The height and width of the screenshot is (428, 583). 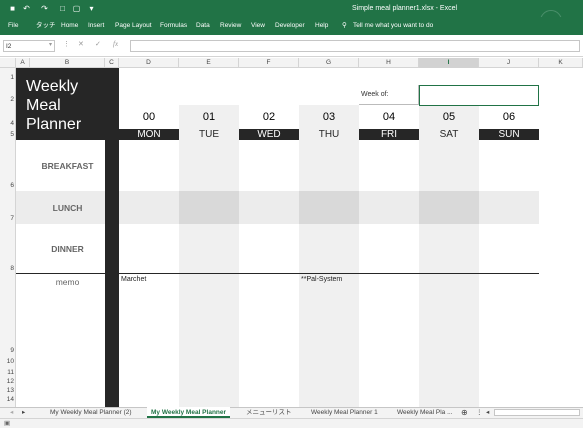 What do you see at coordinates (537, 412) in the screenshot?
I see `horizontal-scrollbar` at bounding box center [537, 412].